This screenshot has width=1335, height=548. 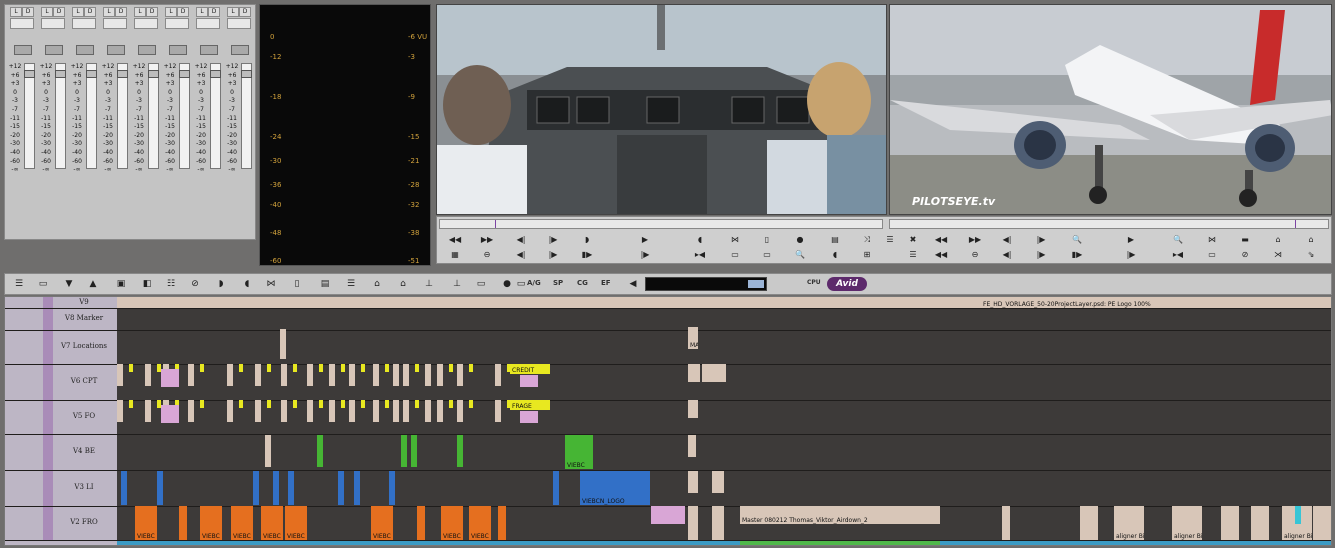 I want to click on timeline-tool-icon: ▣, so click(x=121, y=284).